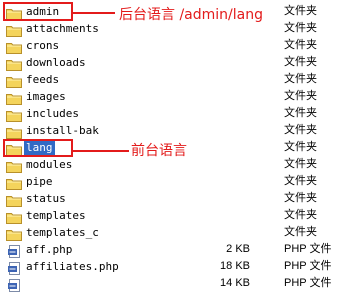  I want to click on folder-row: install-bak 文件夹, so click(179, 130).